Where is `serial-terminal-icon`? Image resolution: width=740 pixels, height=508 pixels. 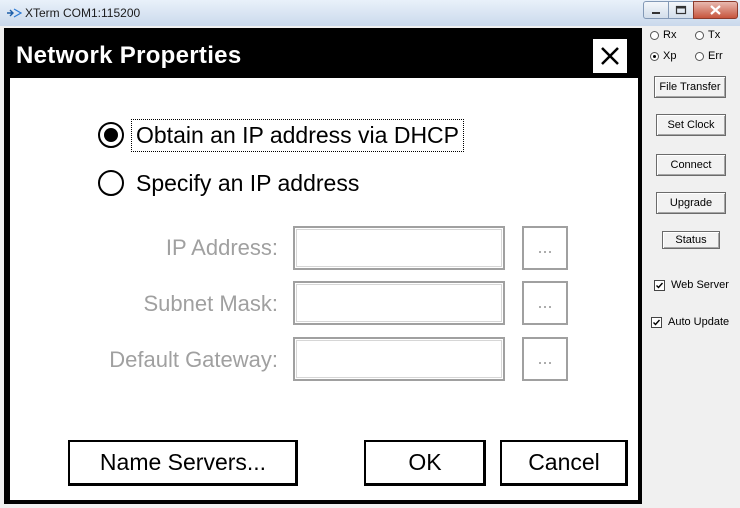 serial-terminal-icon is located at coordinates (14, 13).